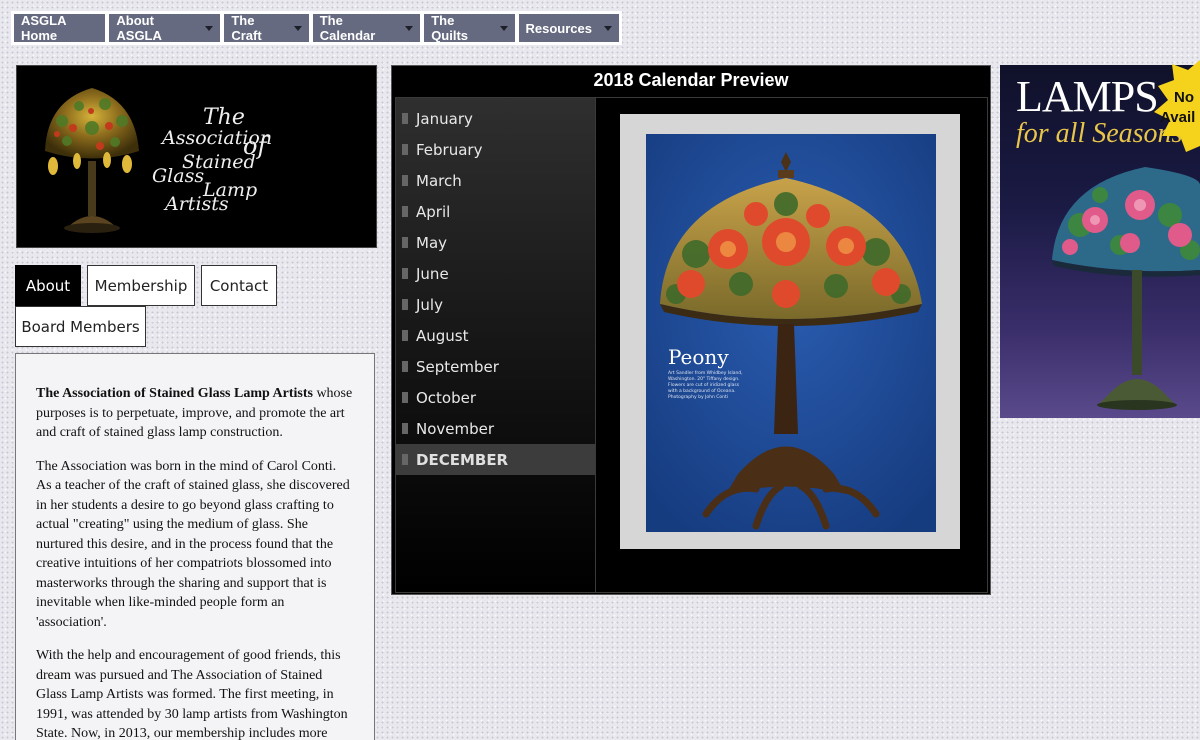 The height and width of the screenshot is (740, 1200). I want to click on preview-caption-line: Washington. 20" Tiffany design., so click(704, 379).